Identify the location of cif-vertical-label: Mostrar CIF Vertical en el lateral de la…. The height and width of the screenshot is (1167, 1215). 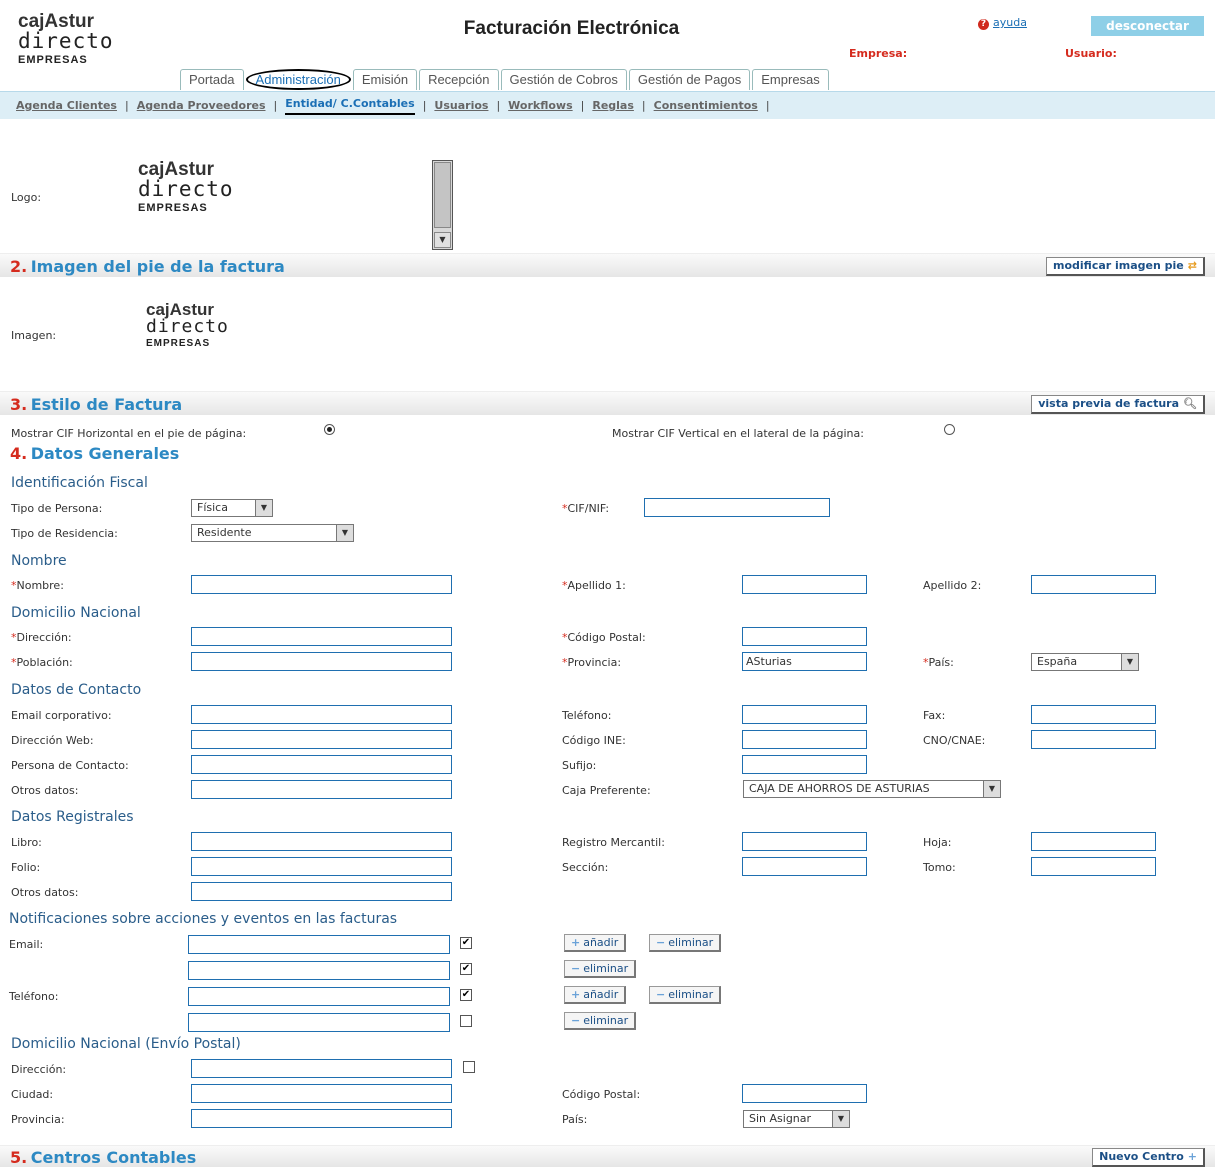
(738, 433).